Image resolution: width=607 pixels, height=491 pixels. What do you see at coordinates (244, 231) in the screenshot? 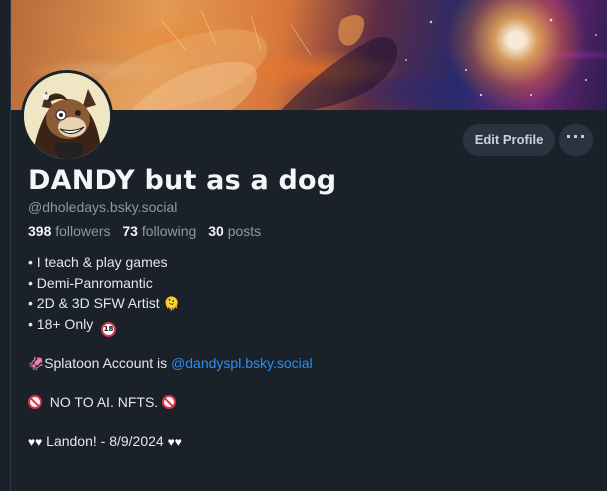
I see `posts-label: posts` at bounding box center [244, 231].